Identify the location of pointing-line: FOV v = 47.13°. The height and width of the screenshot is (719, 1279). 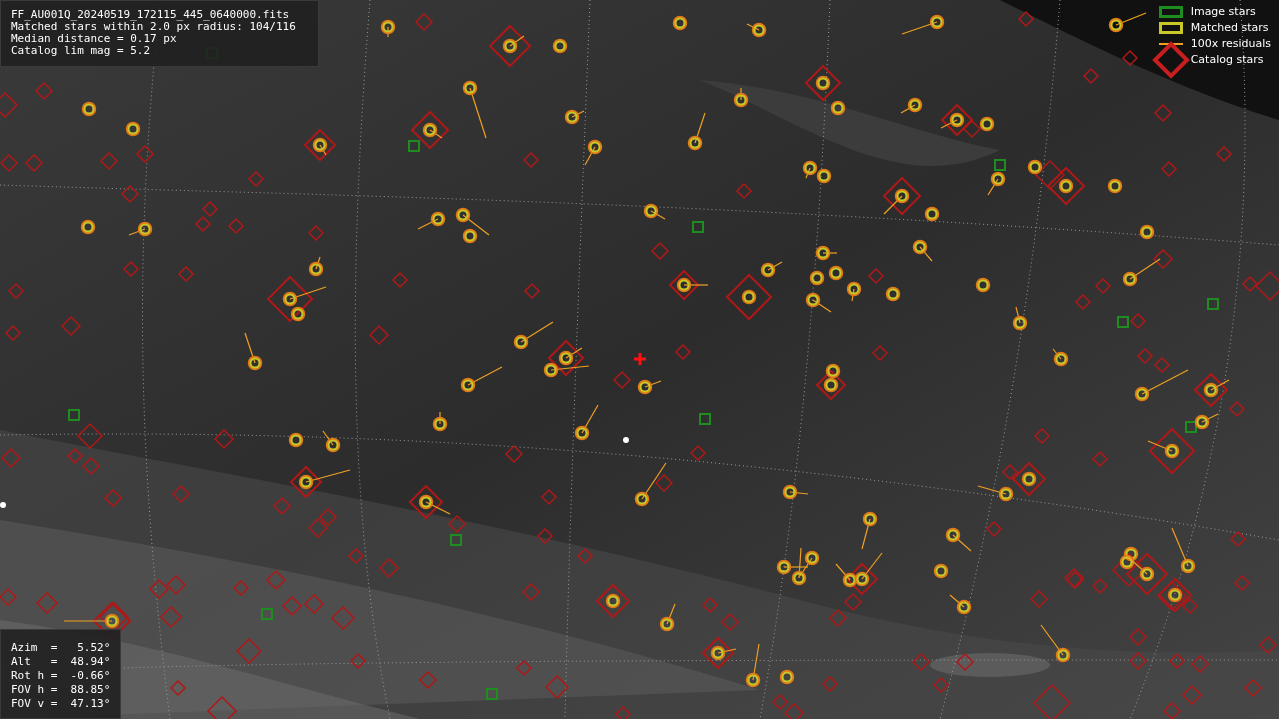
(60, 704).